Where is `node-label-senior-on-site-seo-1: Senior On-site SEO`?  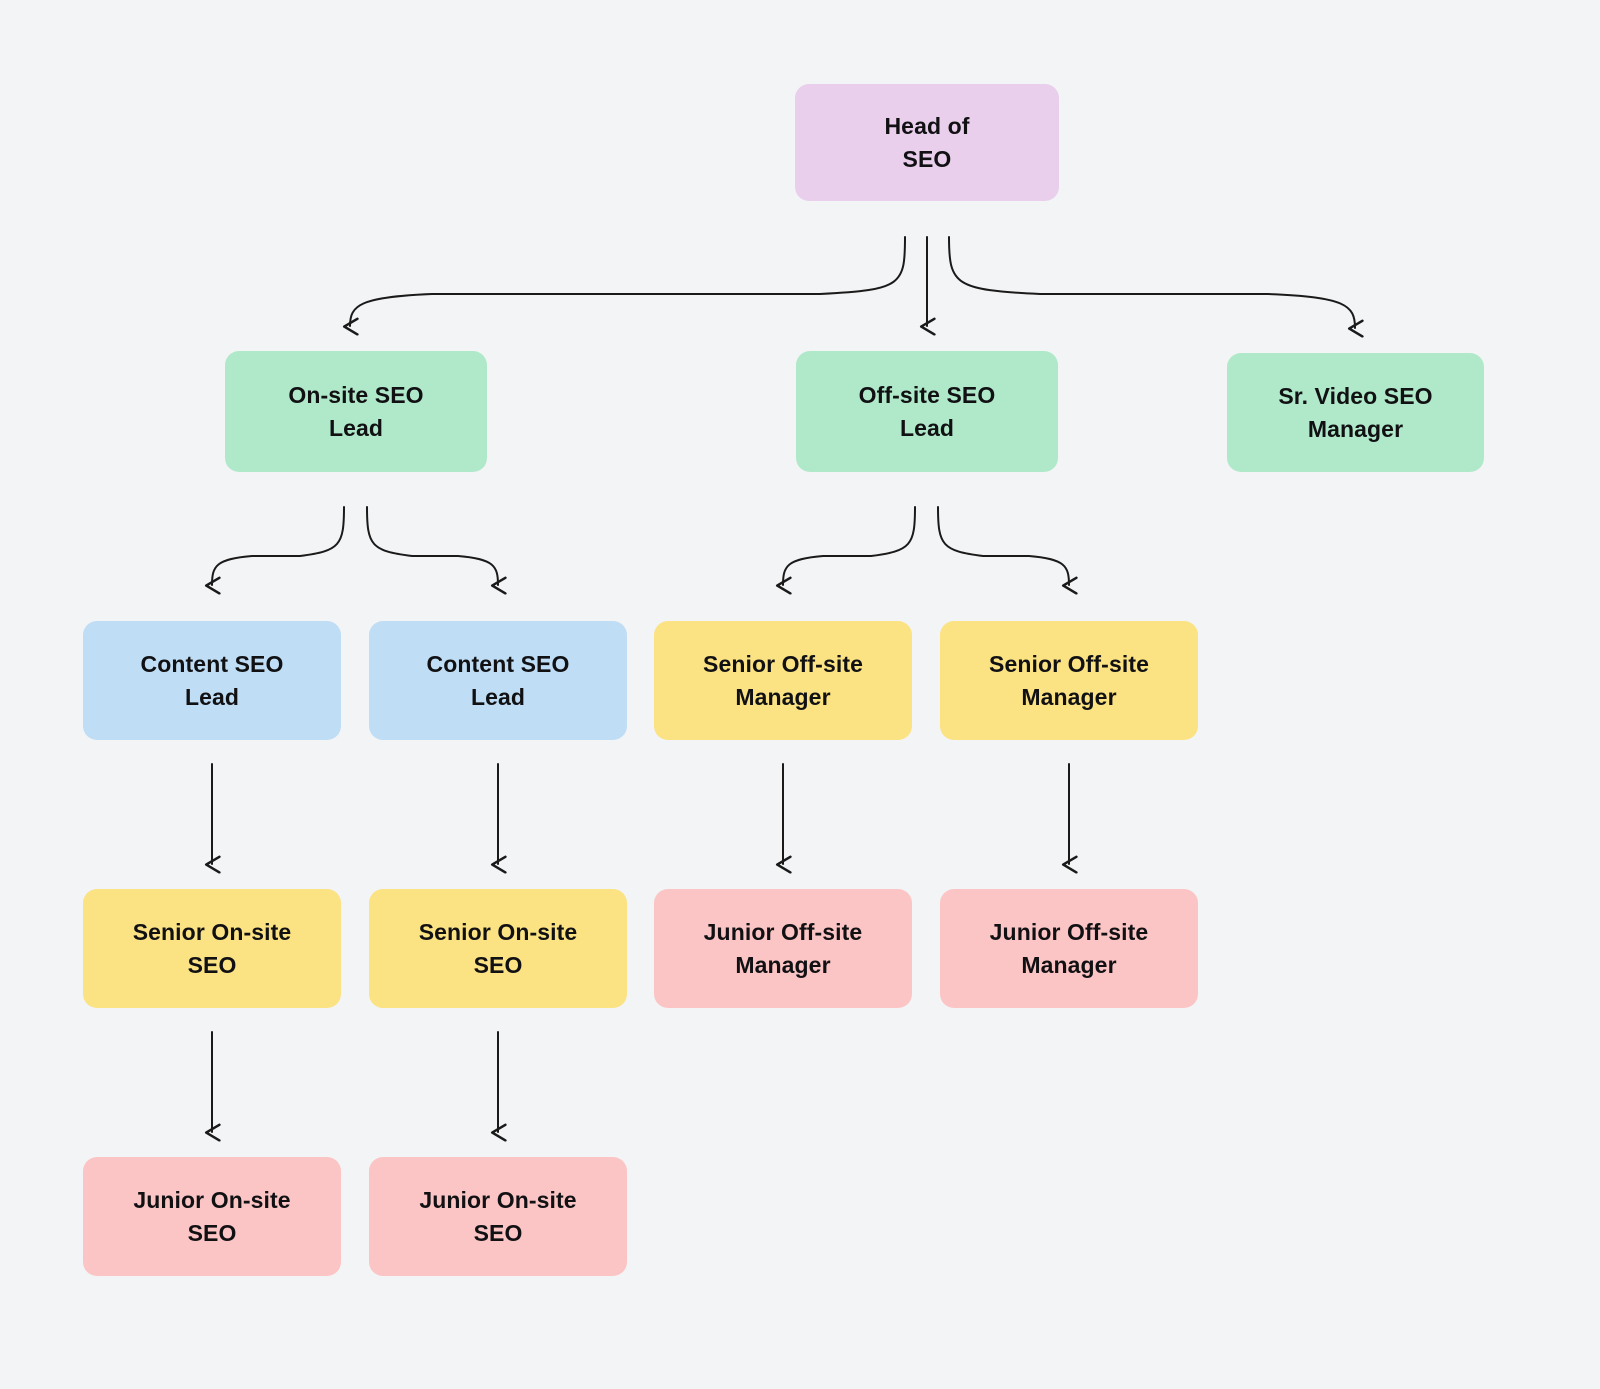 node-label-senior-on-site-seo-1: Senior On-site SEO is located at coordinates (212, 948).